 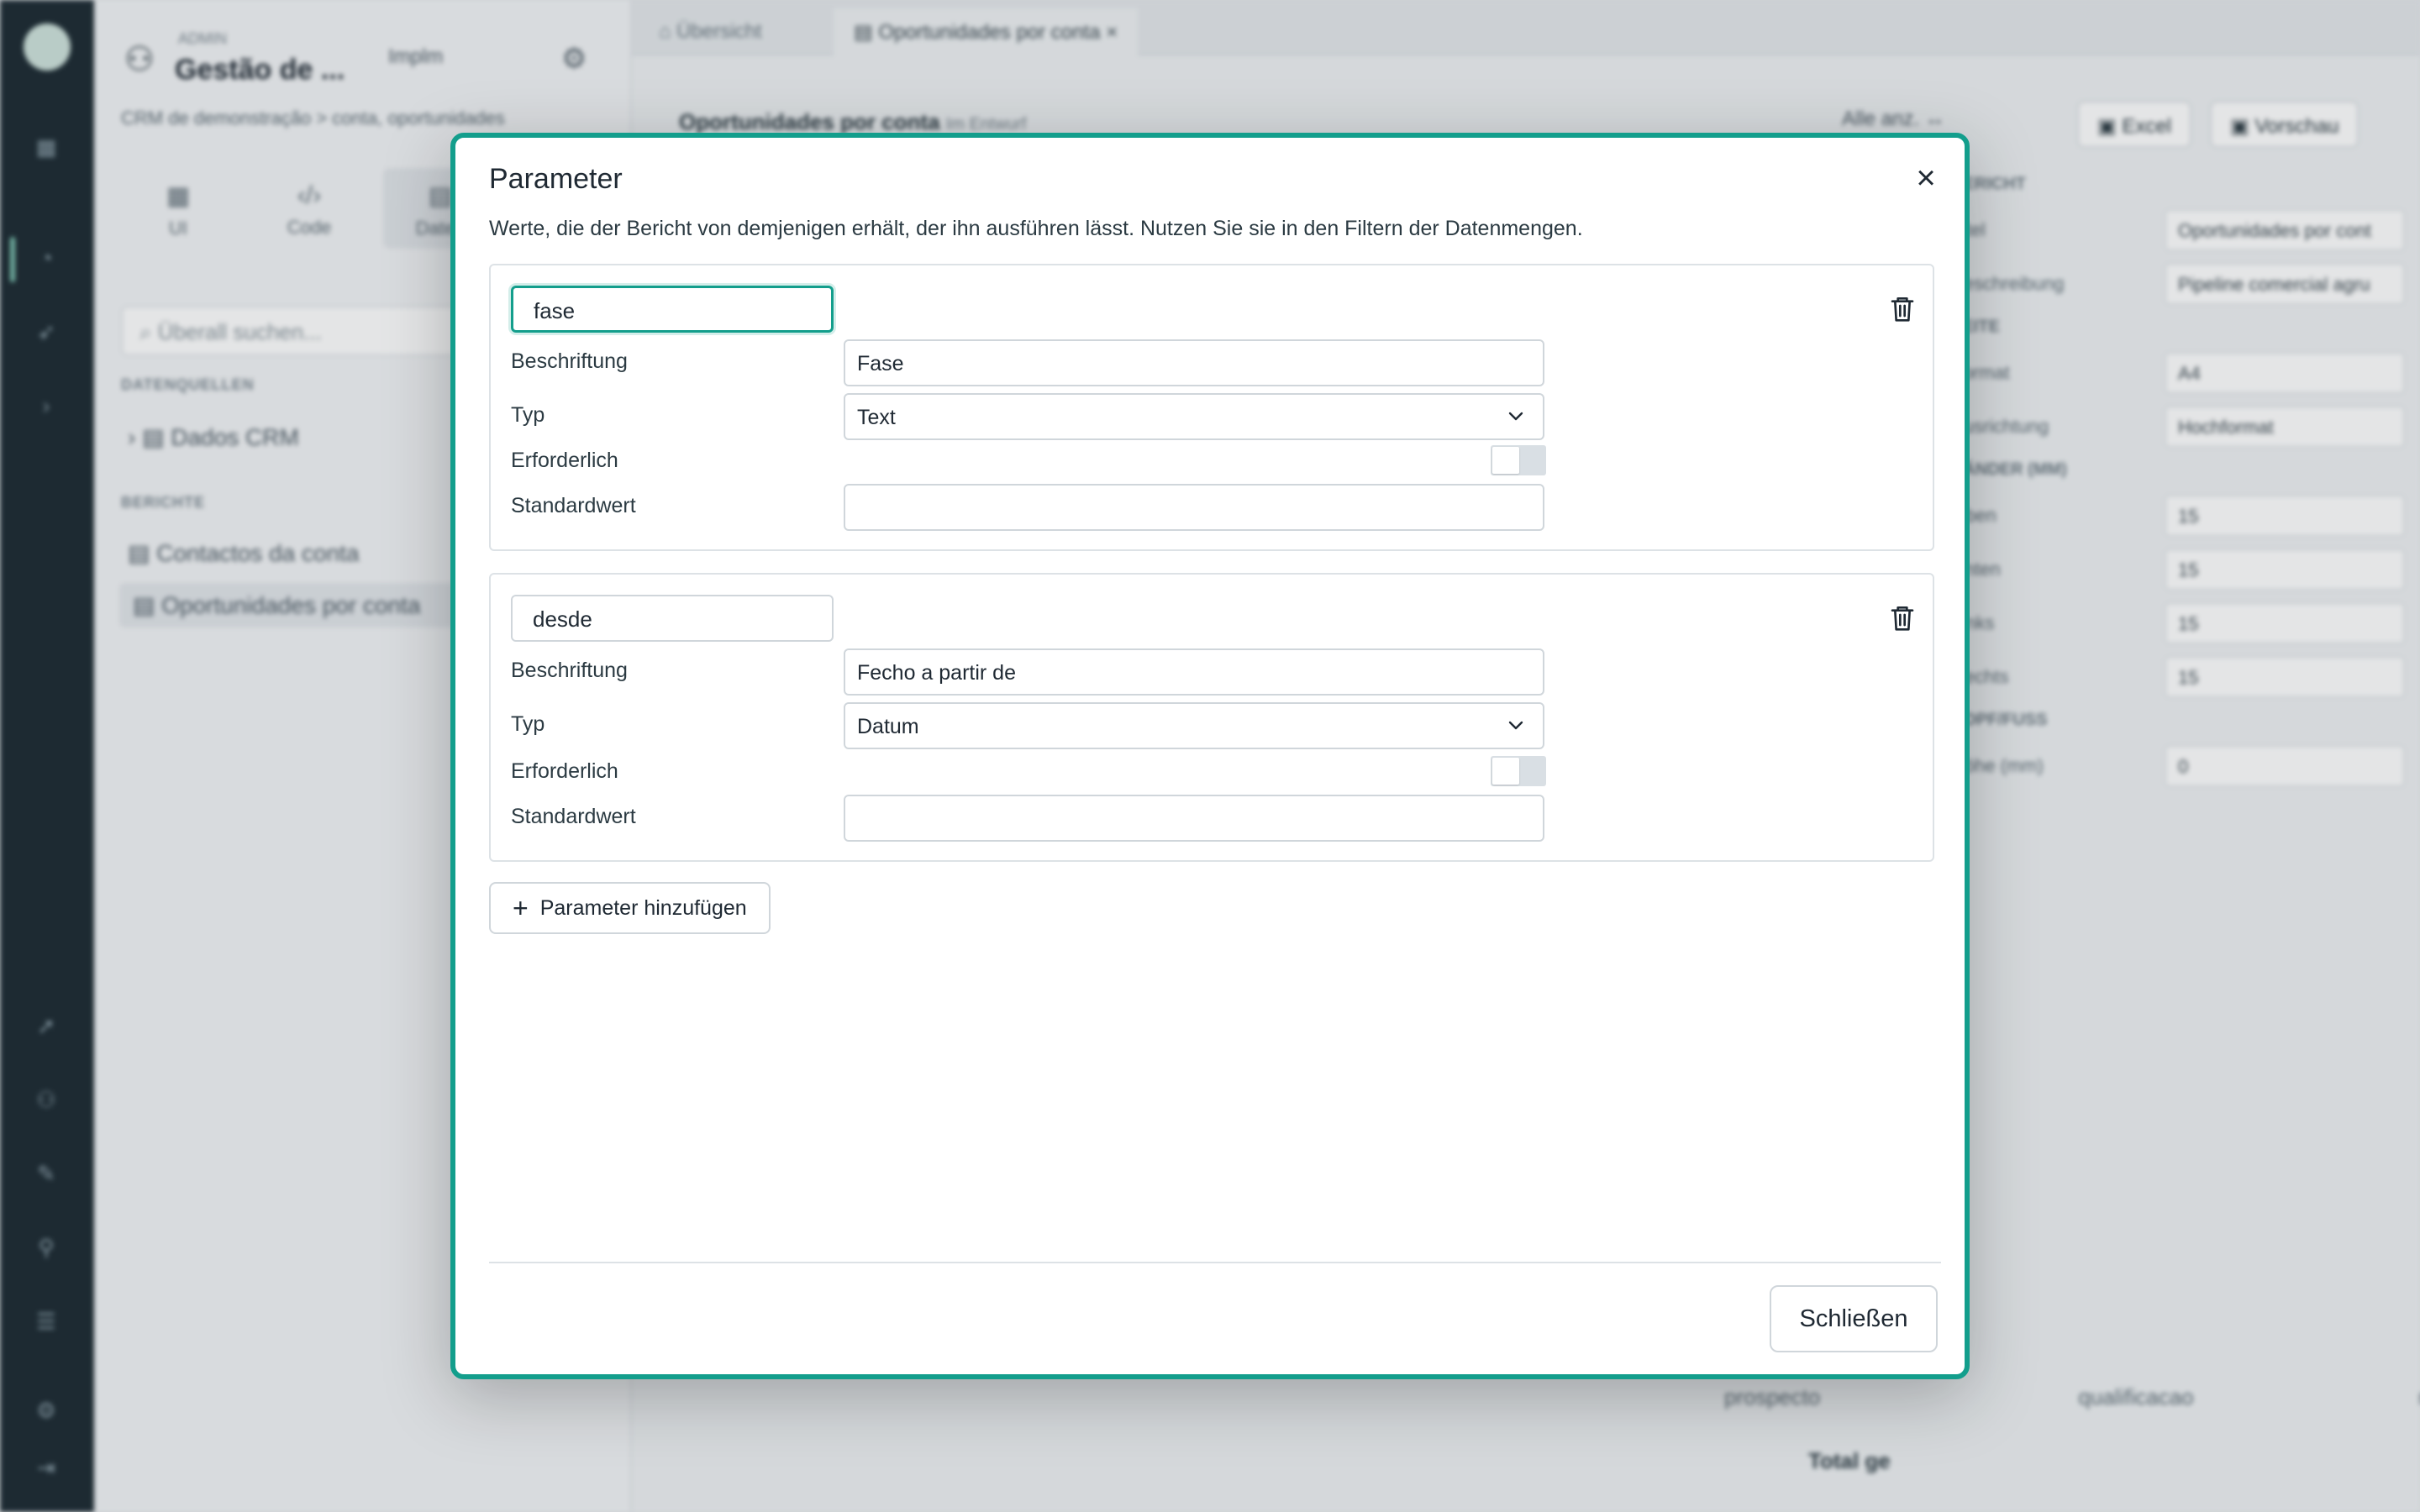 I want to click on close-button: Schließen, so click(x=1854, y=1318).